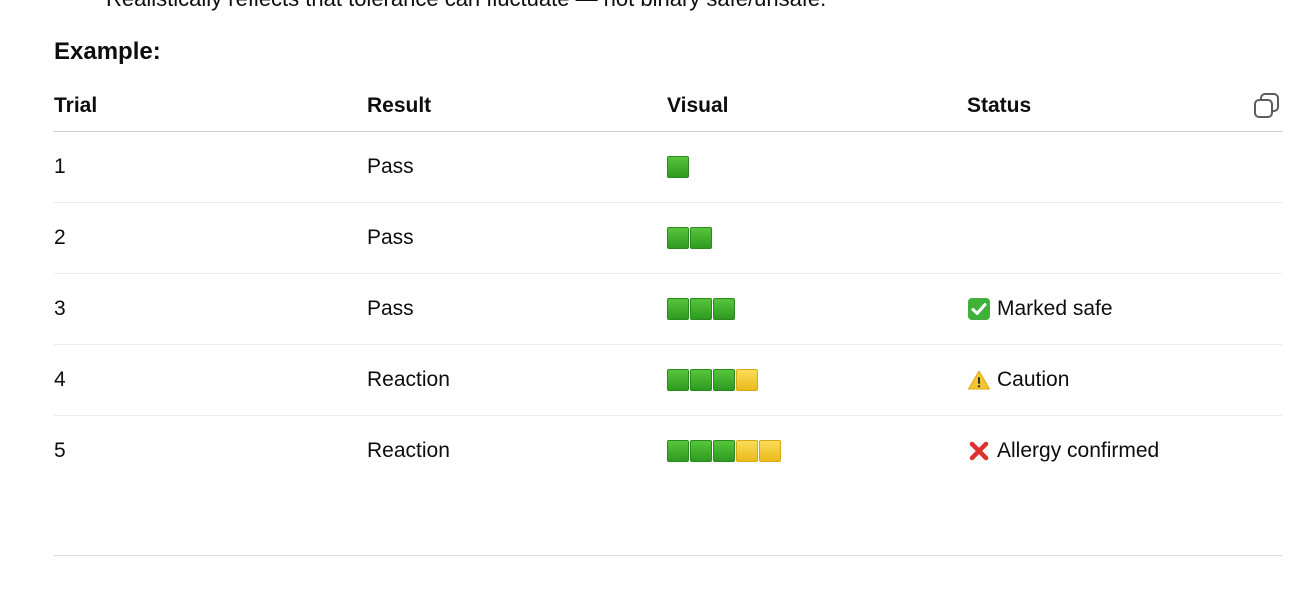  I want to click on status: Caution, so click(1124, 380).